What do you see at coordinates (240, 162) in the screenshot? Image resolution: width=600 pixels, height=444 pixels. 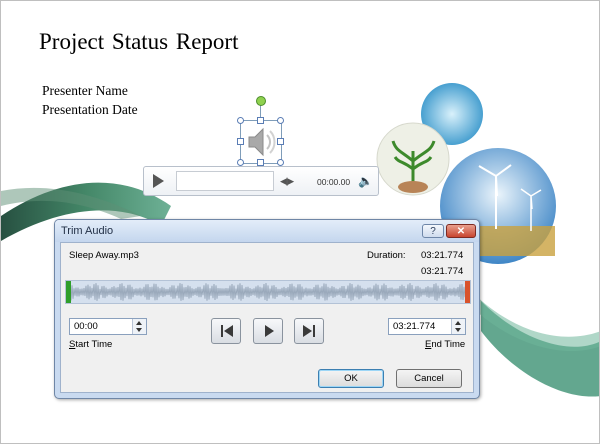 I see `resize-handle-bl` at bounding box center [240, 162].